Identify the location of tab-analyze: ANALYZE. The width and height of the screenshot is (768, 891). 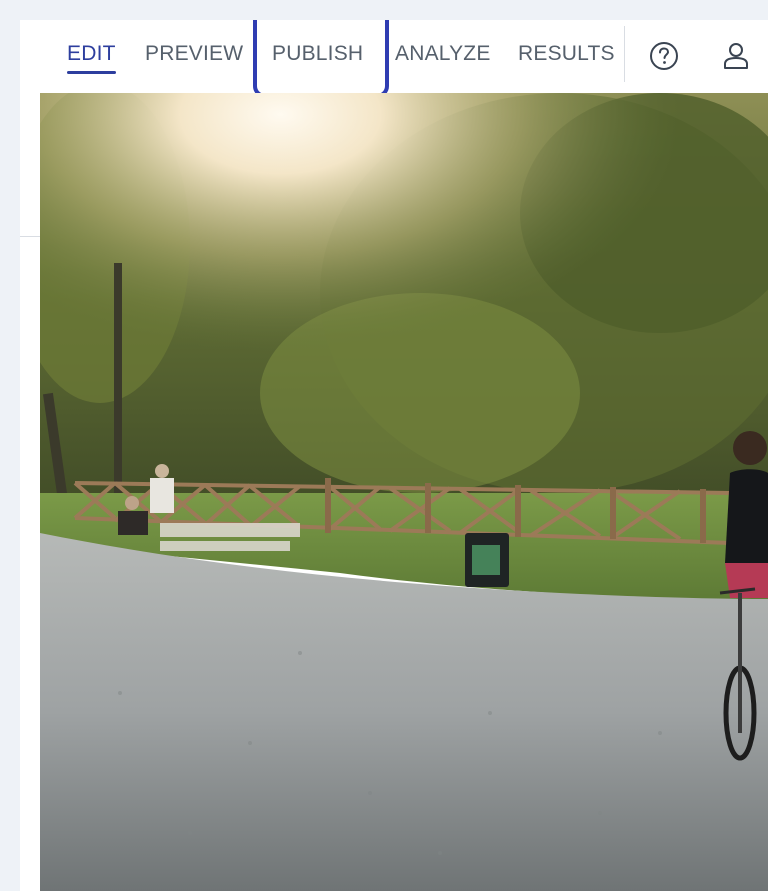
(443, 54).